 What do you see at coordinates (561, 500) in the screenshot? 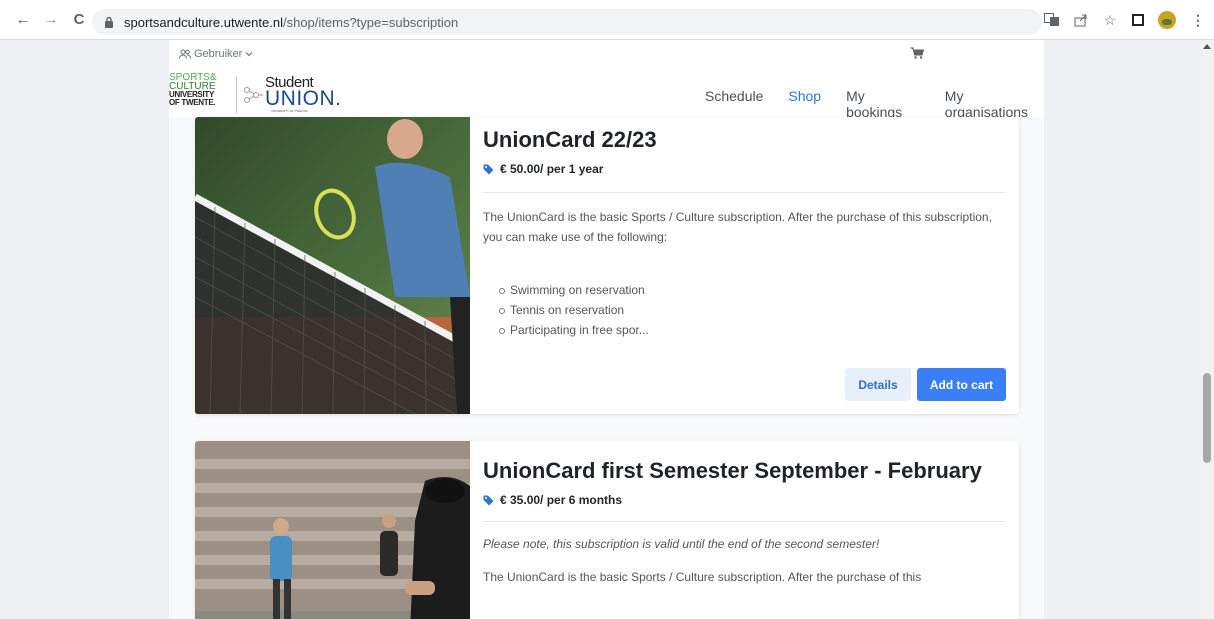
I see `product-price-text: € 35.00/ per 6 months` at bounding box center [561, 500].